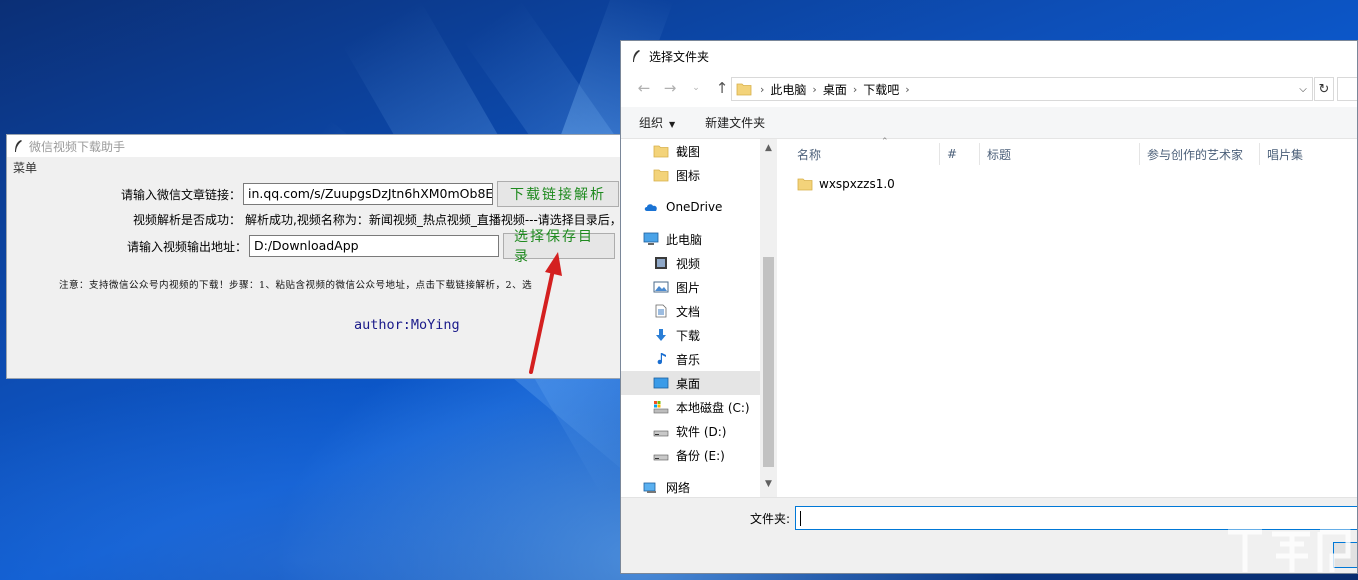 The height and width of the screenshot is (580, 1358). I want to click on app-titlebar: 微信视频下载助手, so click(314, 146).